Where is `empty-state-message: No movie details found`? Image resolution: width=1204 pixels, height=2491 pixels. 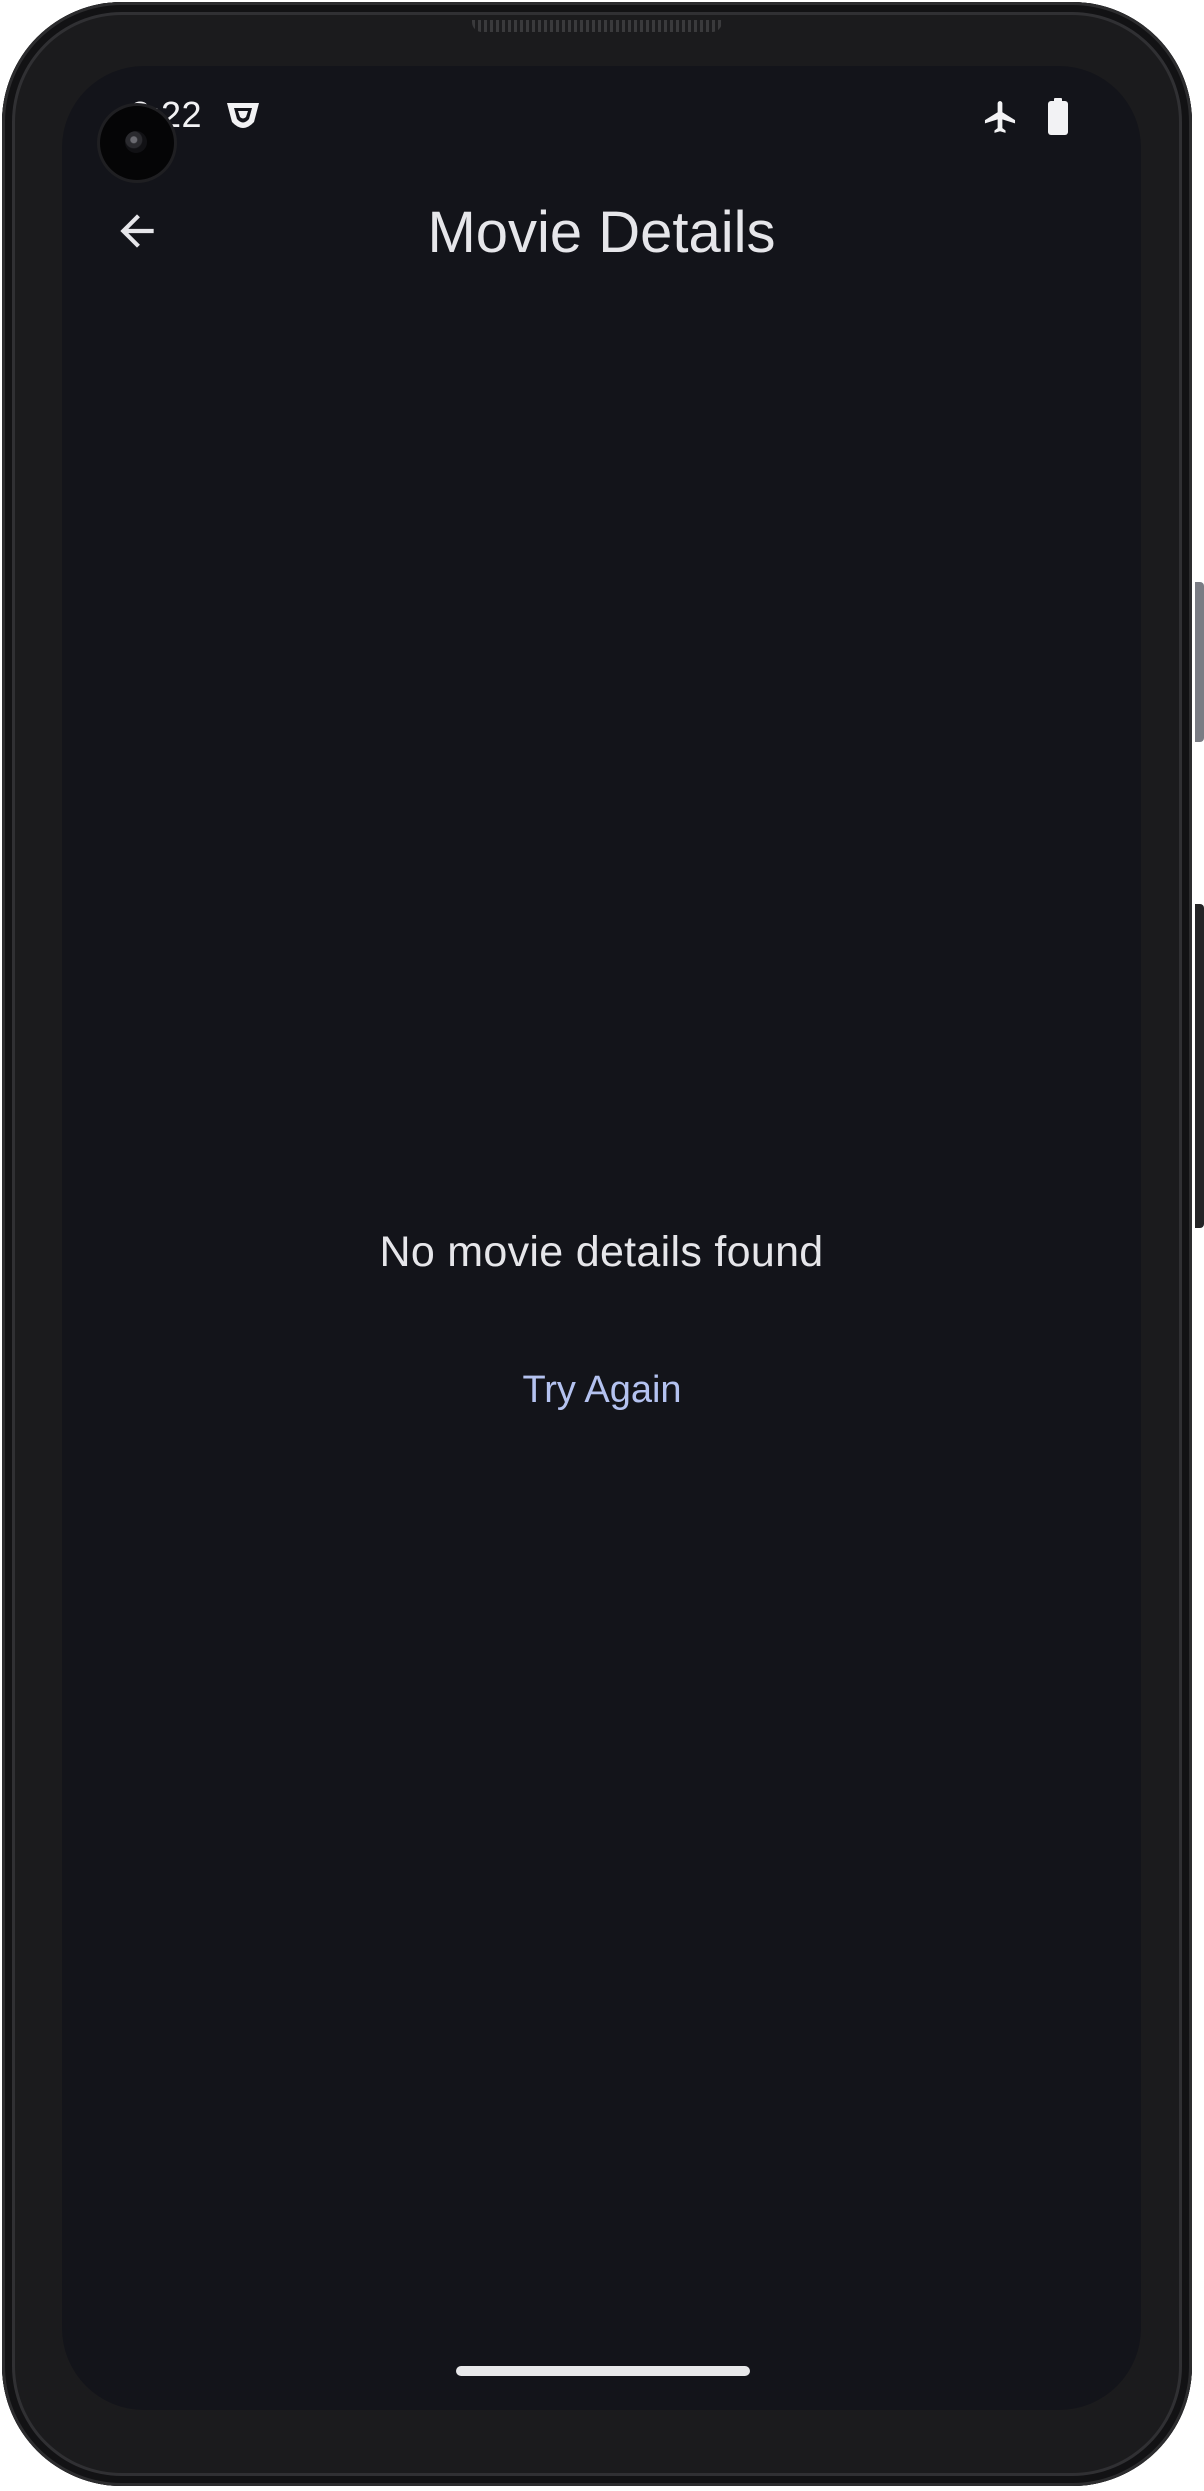 empty-state-message: No movie details found is located at coordinates (601, 1252).